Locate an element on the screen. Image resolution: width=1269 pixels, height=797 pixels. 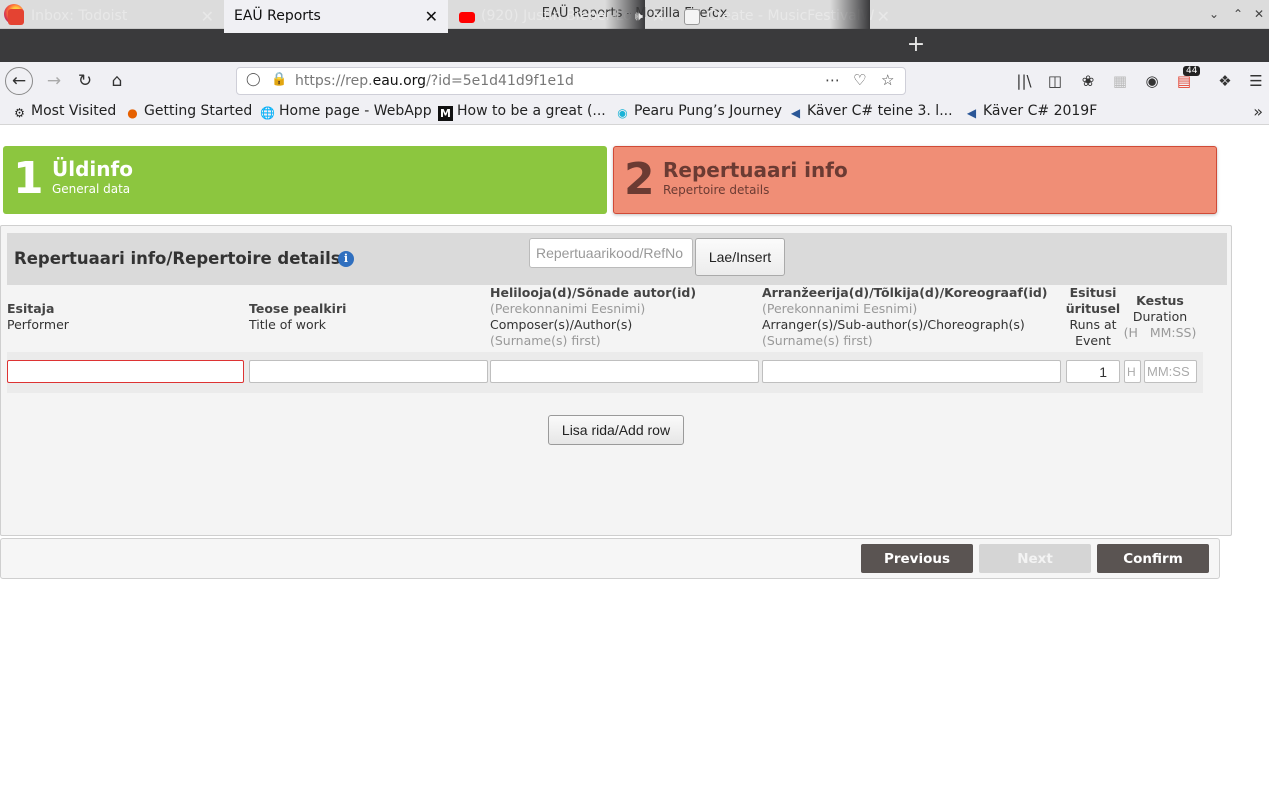
new-tab-icon: + is located at coordinates (916, 45).